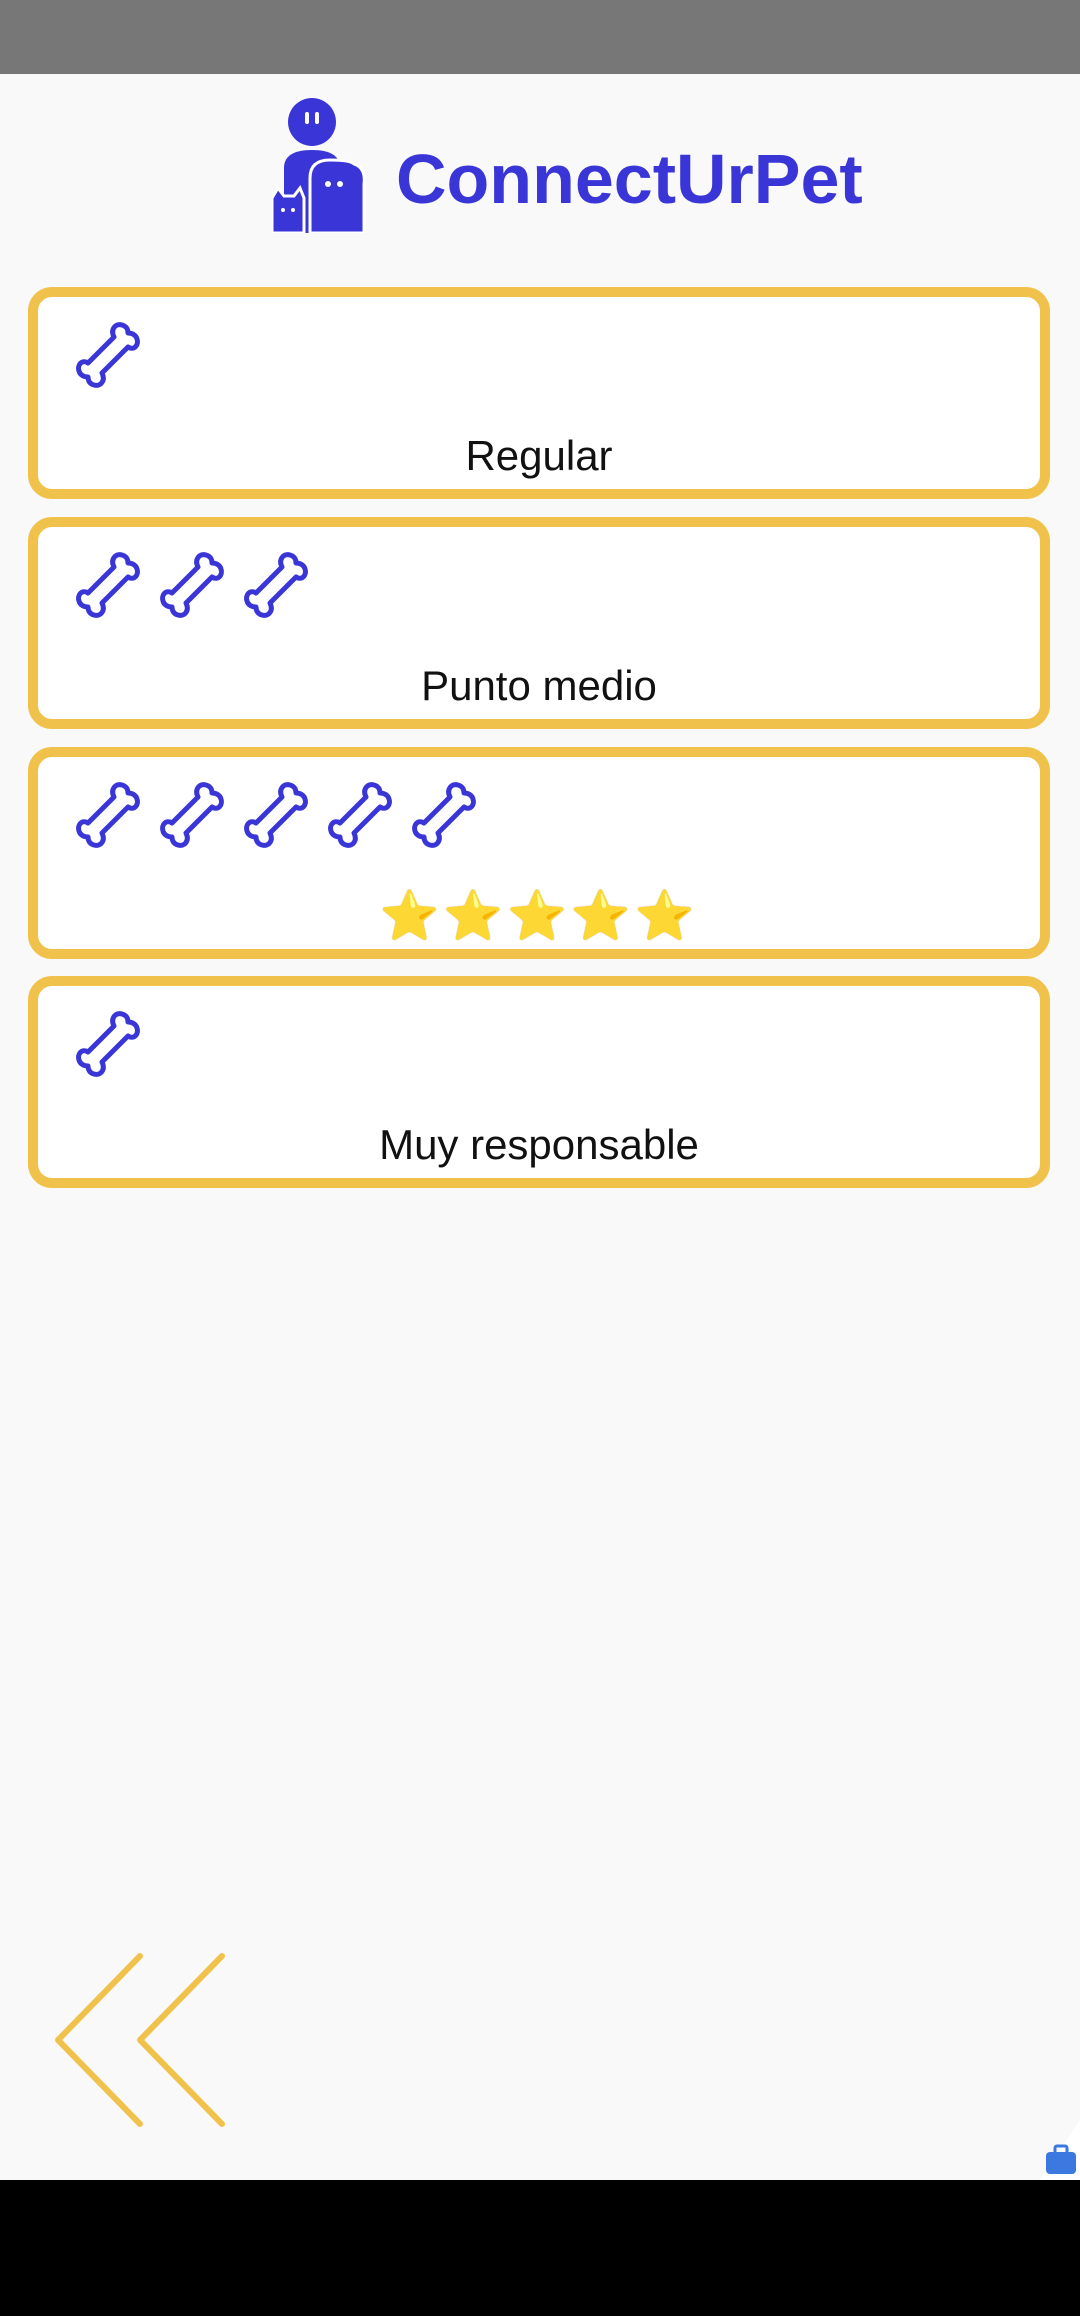 The width and height of the screenshot is (1080, 2316). What do you see at coordinates (629, 179) in the screenshot?
I see `app-title: ConnectUrPet` at bounding box center [629, 179].